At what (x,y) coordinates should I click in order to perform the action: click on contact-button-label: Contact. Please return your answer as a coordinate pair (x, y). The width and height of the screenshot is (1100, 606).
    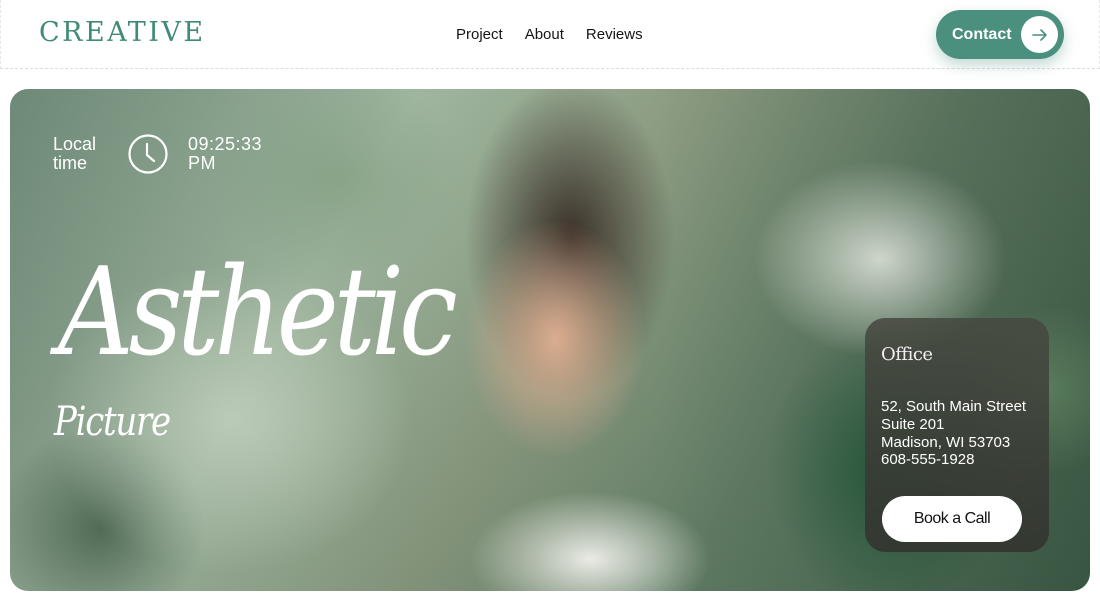
    Looking at the image, I should click on (982, 34).